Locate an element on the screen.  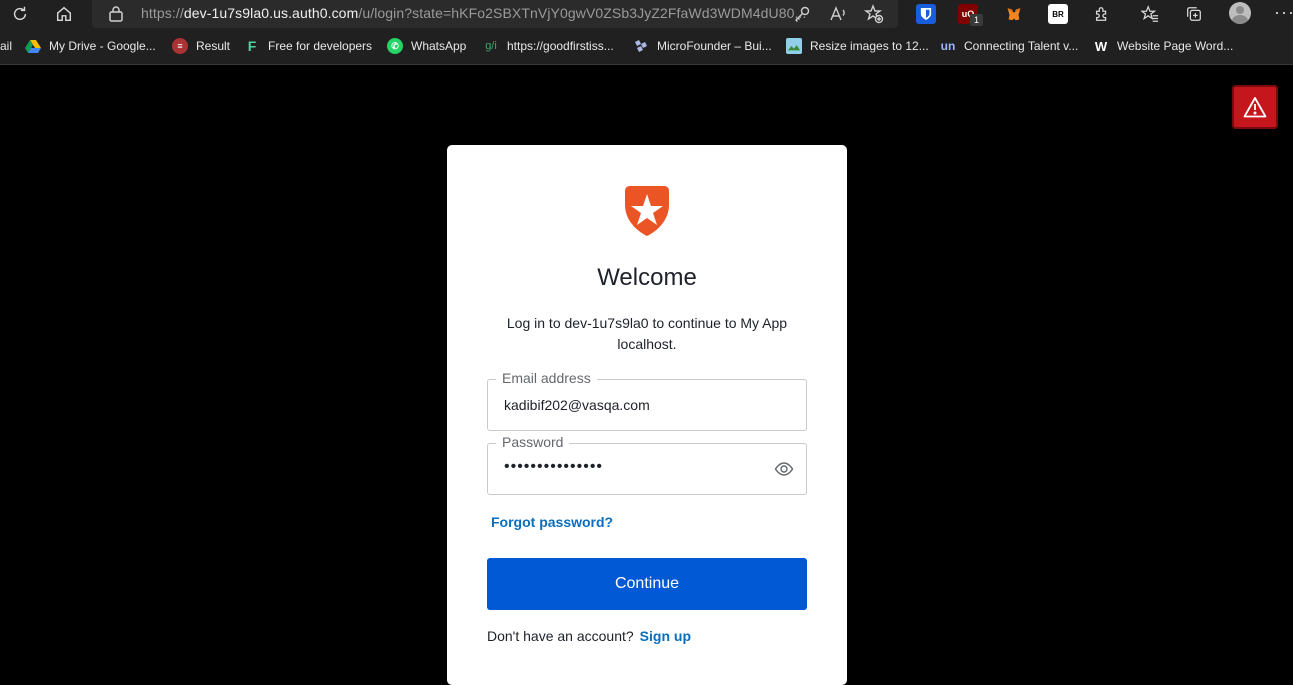
extension-badge: 1 is located at coordinates (976, 20).